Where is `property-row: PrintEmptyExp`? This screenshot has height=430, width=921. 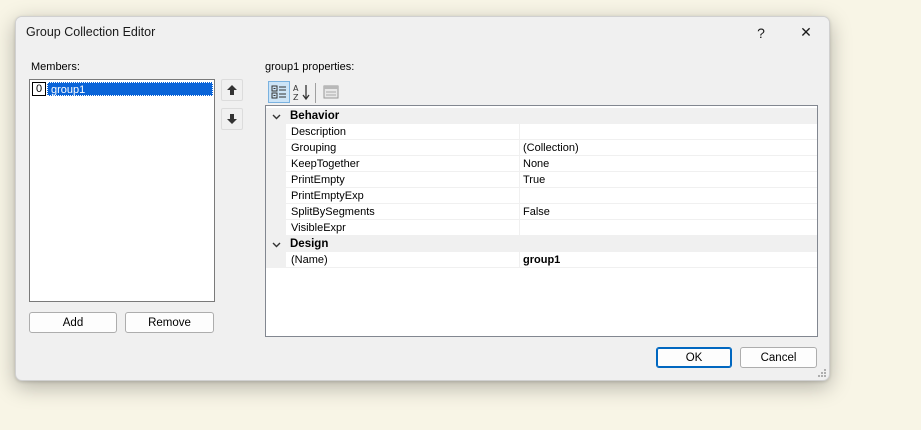 property-row: PrintEmptyExp is located at coordinates (541, 196).